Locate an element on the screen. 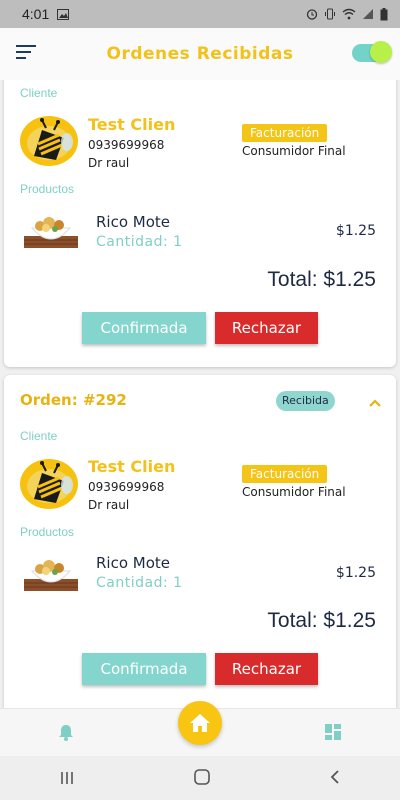  bottom-nav is located at coordinates (200, 728).